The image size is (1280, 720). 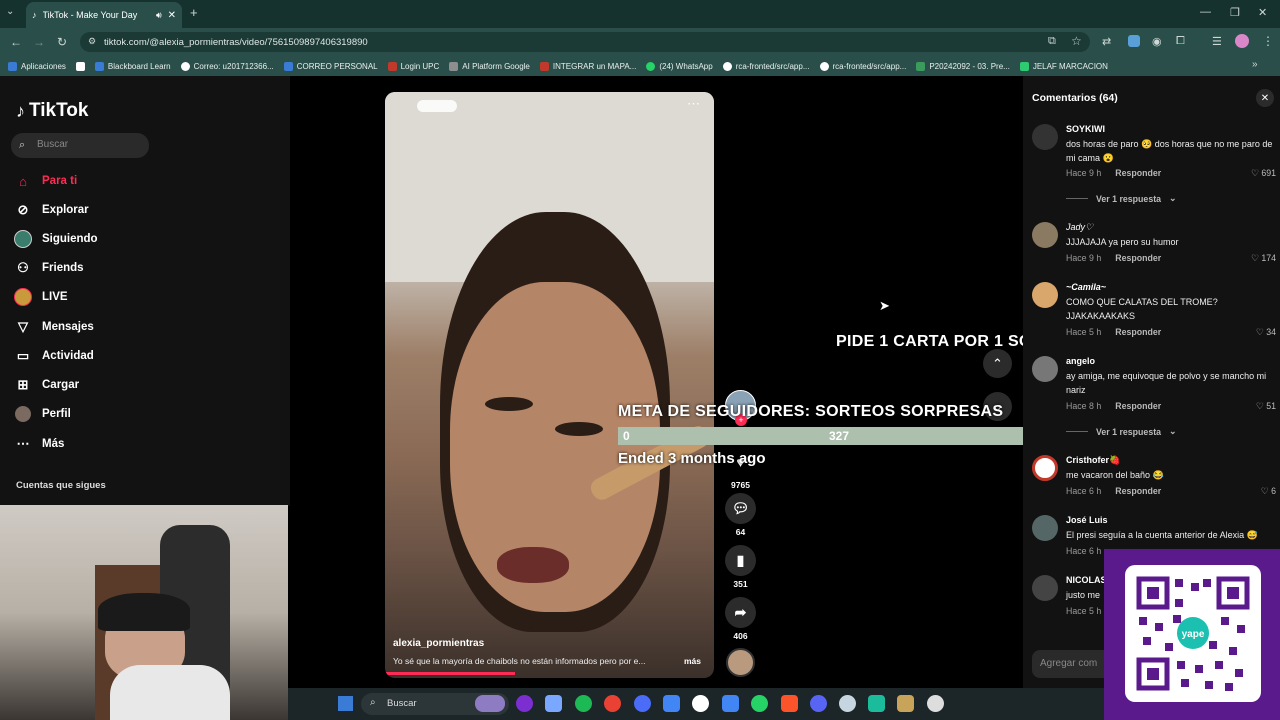 What do you see at coordinates (54, 327) in the screenshot?
I see `nav-mensajes: ▽ Mensajes` at bounding box center [54, 327].